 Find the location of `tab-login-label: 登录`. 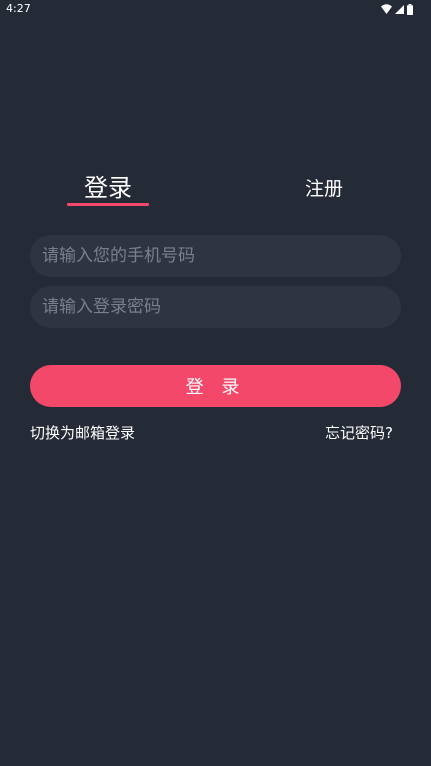

tab-login-label: 登录 is located at coordinates (108, 188).